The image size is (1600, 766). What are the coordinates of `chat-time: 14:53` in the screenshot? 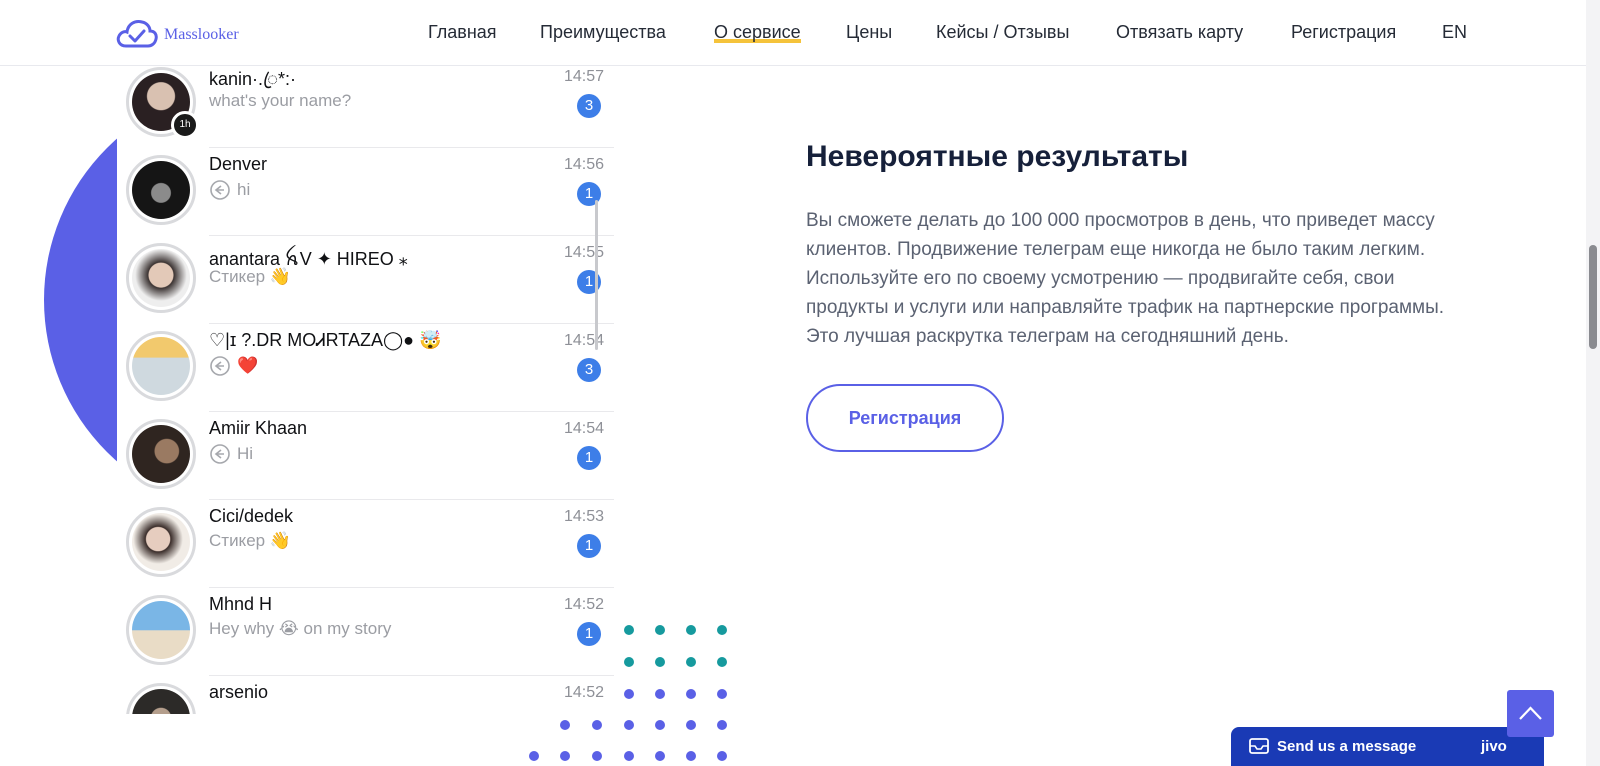 It's located at (583, 516).